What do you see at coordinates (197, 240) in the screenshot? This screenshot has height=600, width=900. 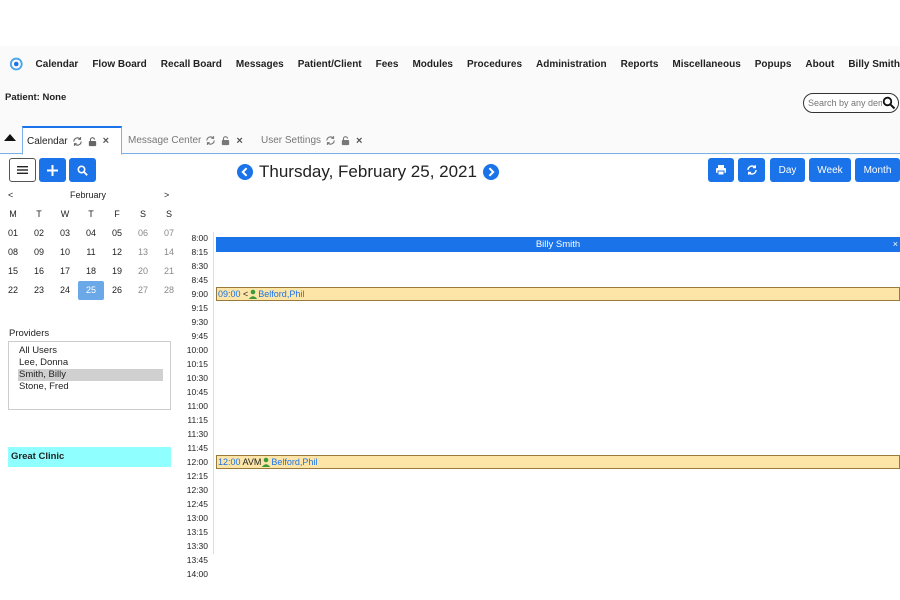 I see `time-slot-label: 8:00` at bounding box center [197, 240].